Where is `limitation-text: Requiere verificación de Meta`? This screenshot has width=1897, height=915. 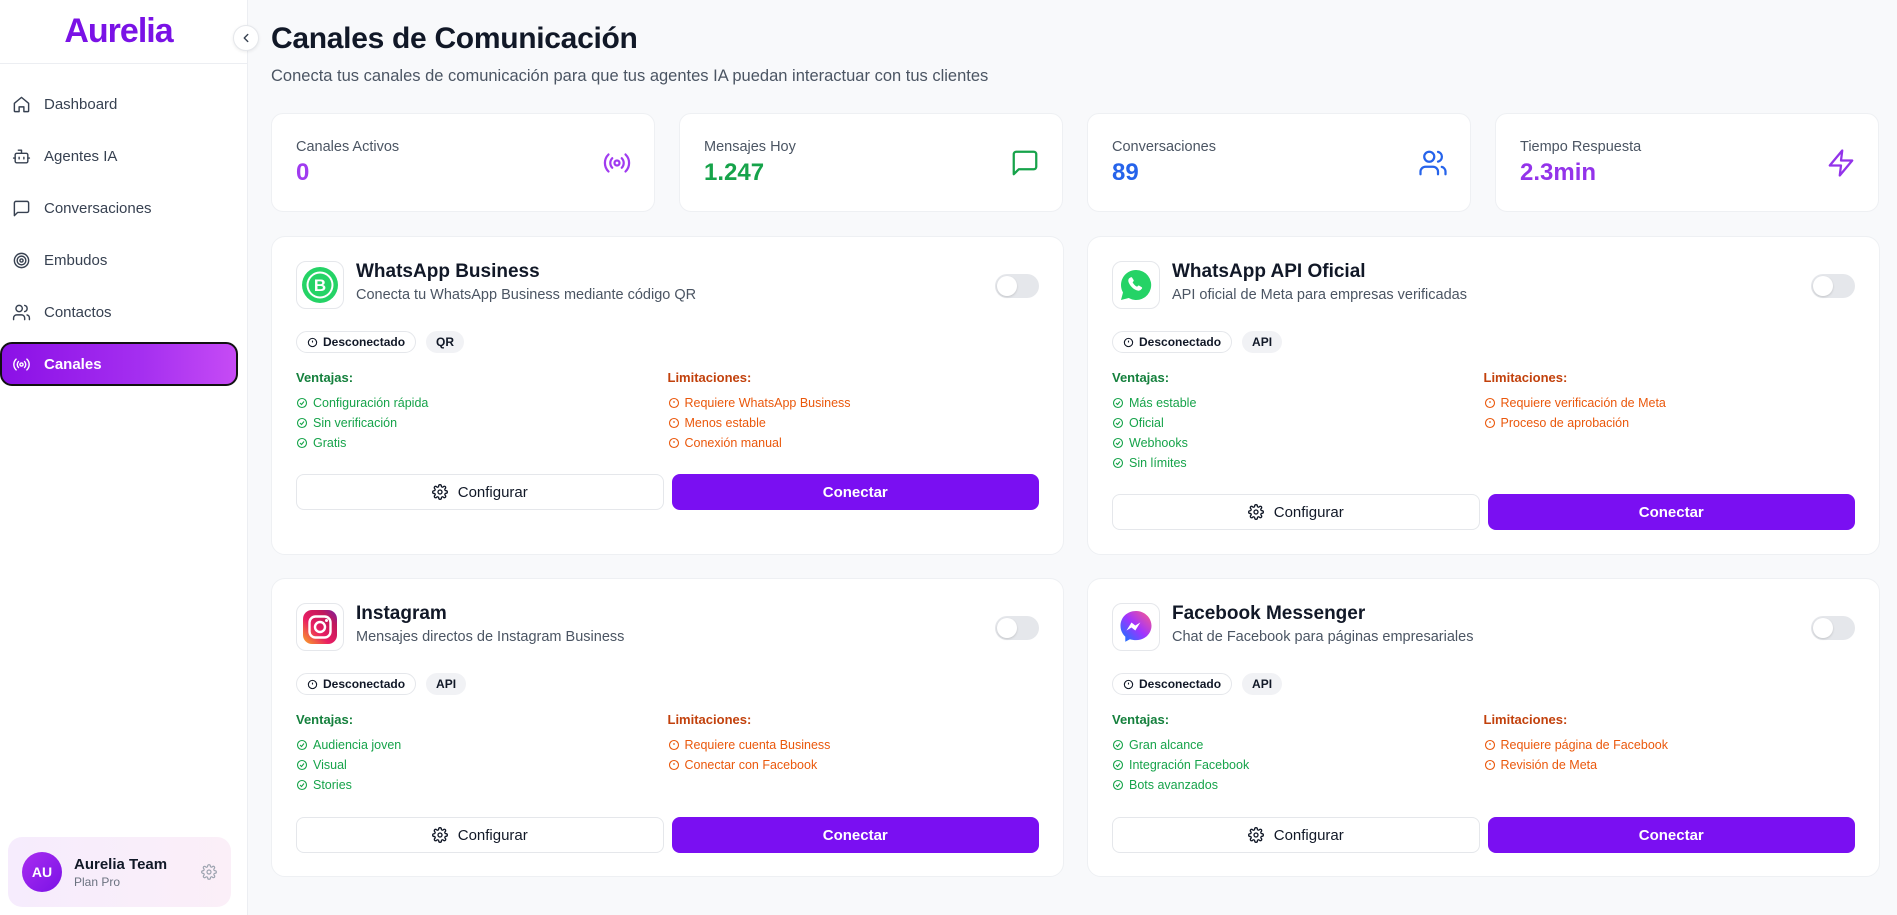 limitation-text: Requiere verificación de Meta is located at coordinates (1583, 403).